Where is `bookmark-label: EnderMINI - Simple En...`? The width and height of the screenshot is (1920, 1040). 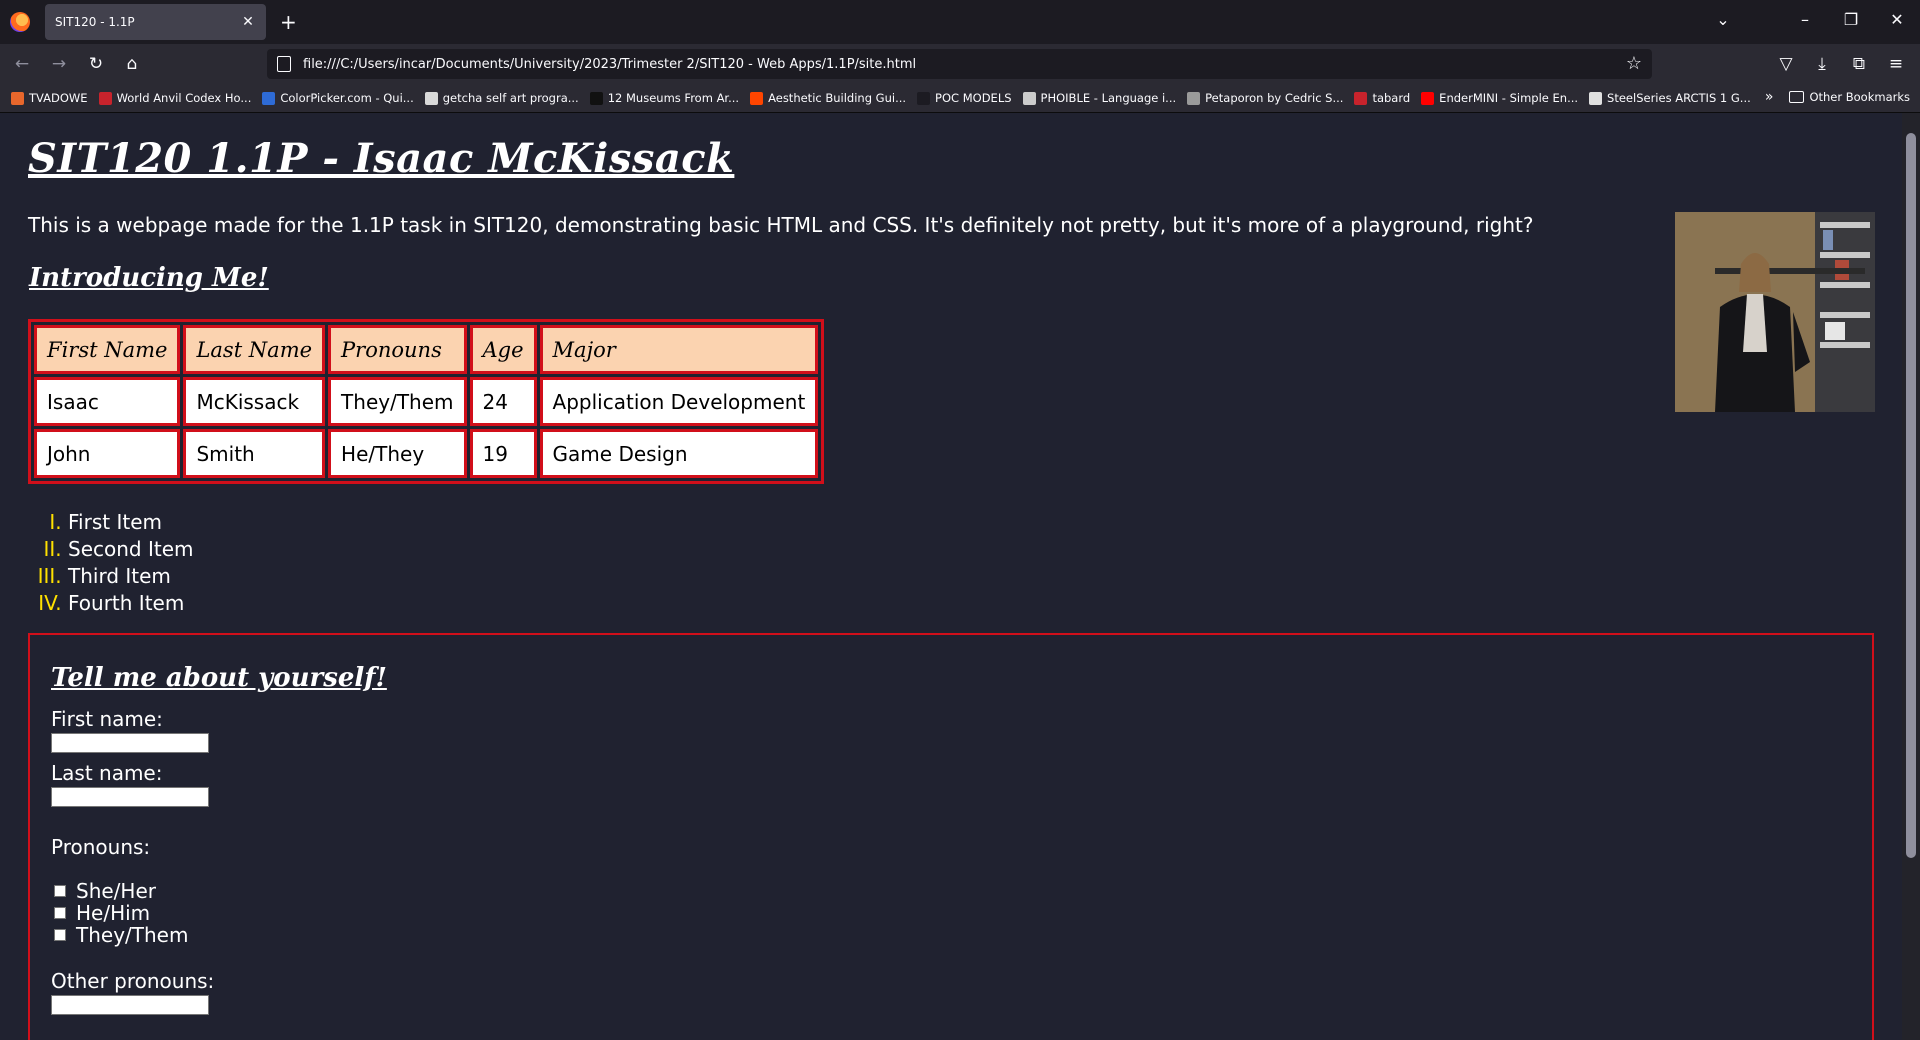 bookmark-label: EnderMINI - Simple En... is located at coordinates (1509, 98).